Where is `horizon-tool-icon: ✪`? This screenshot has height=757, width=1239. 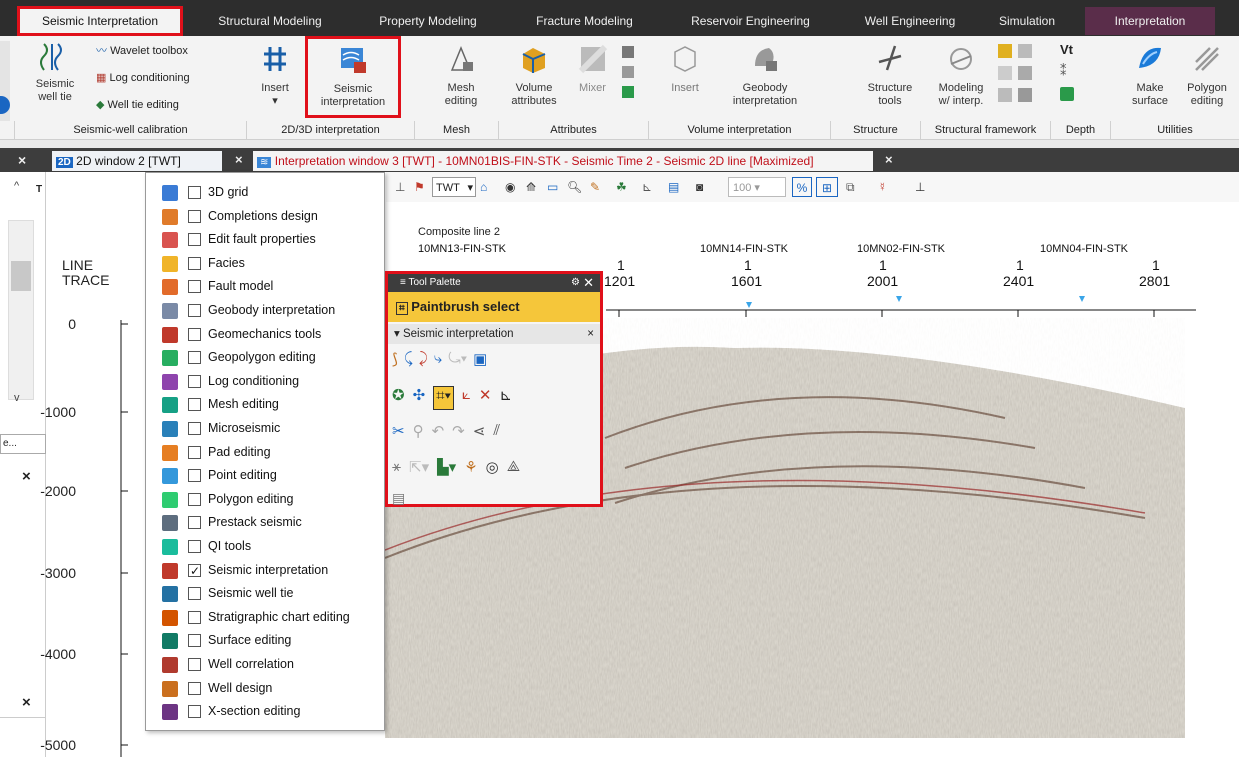 horizon-tool-icon: ✪ is located at coordinates (398, 398).